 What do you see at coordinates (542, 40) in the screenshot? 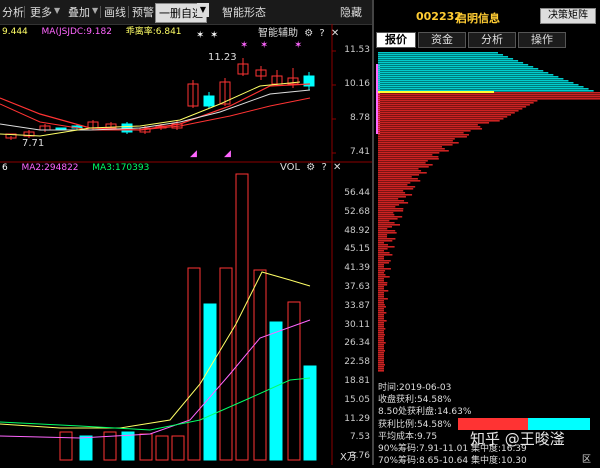
I see `tab-operation: 操作` at bounding box center [542, 40].